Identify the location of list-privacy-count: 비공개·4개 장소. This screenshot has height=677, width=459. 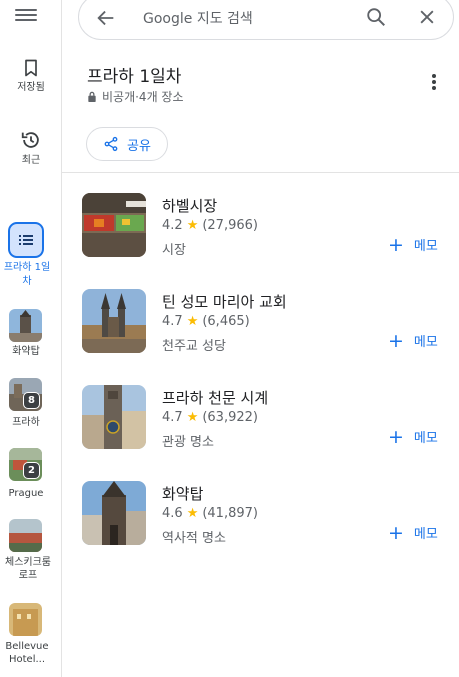
(143, 97).